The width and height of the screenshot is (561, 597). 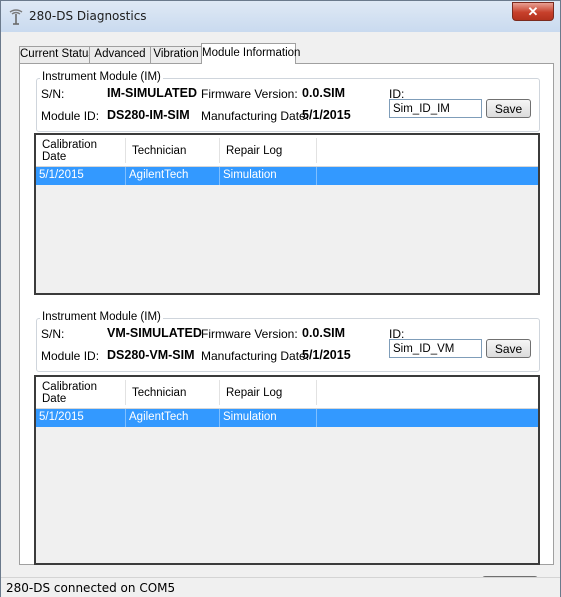 What do you see at coordinates (176, 54) in the screenshot?
I see `tab-vibration: Vibration` at bounding box center [176, 54].